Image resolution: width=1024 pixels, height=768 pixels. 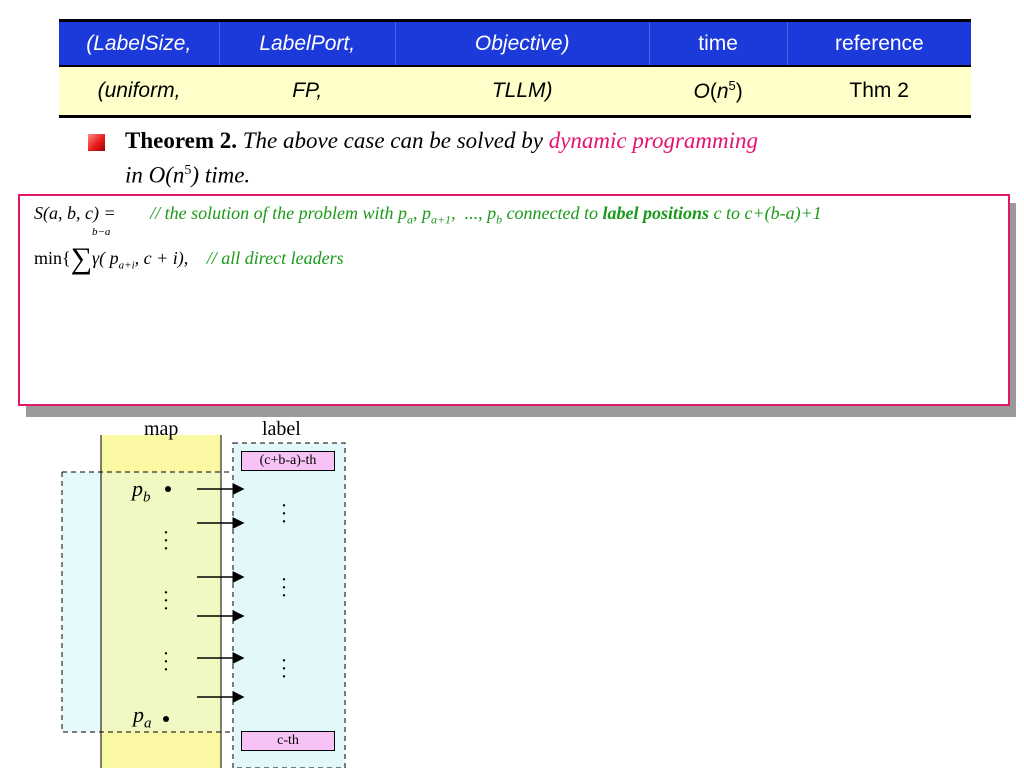 I want to click on label-heading: label, so click(x=281, y=429).